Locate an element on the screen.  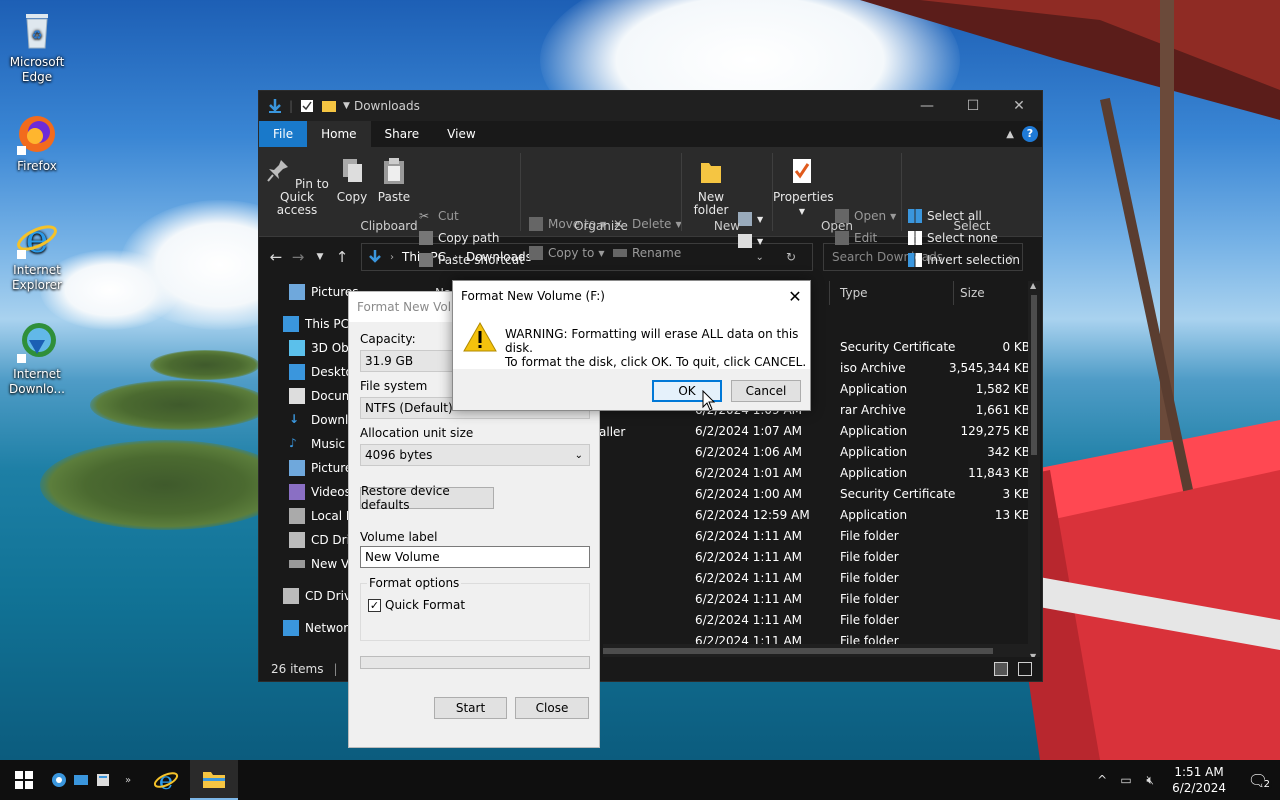
show-hidden-icons-chevron-icon: ^ is located at coordinates (1102, 780).